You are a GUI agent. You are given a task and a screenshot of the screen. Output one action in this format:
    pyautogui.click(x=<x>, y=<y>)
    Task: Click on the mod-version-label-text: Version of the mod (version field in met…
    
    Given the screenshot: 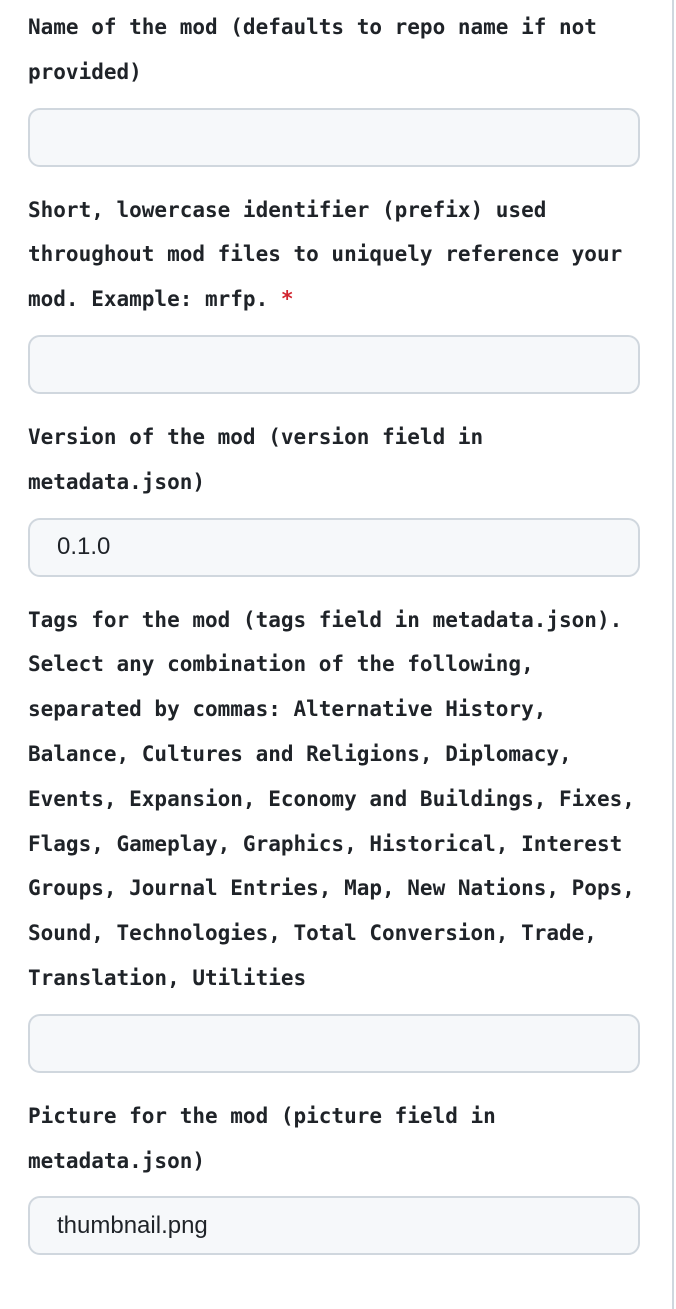 What is the action you would take?
    pyautogui.click(x=262, y=459)
    